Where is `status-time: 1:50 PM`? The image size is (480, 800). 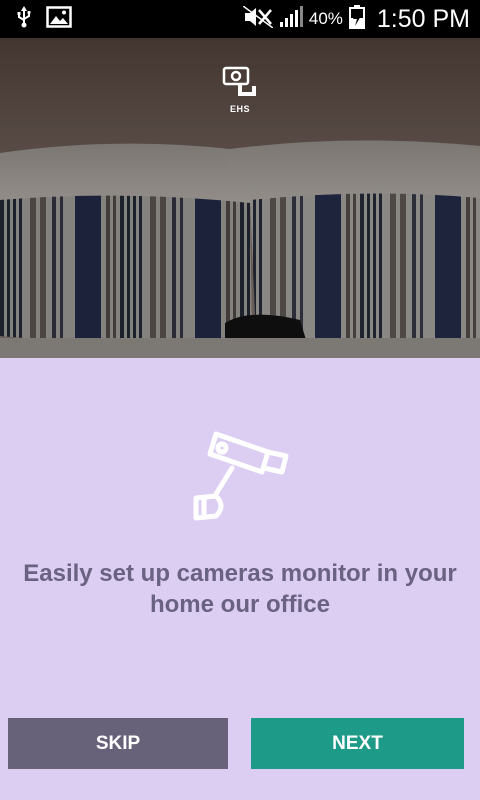
status-time: 1:50 PM is located at coordinates (423, 18).